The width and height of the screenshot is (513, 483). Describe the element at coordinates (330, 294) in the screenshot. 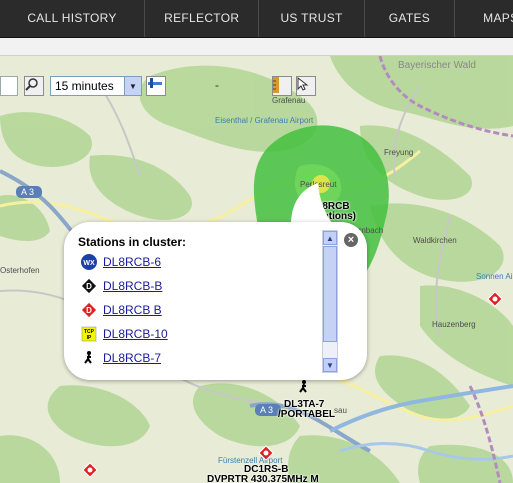

I see `scroll-thumb` at that location.